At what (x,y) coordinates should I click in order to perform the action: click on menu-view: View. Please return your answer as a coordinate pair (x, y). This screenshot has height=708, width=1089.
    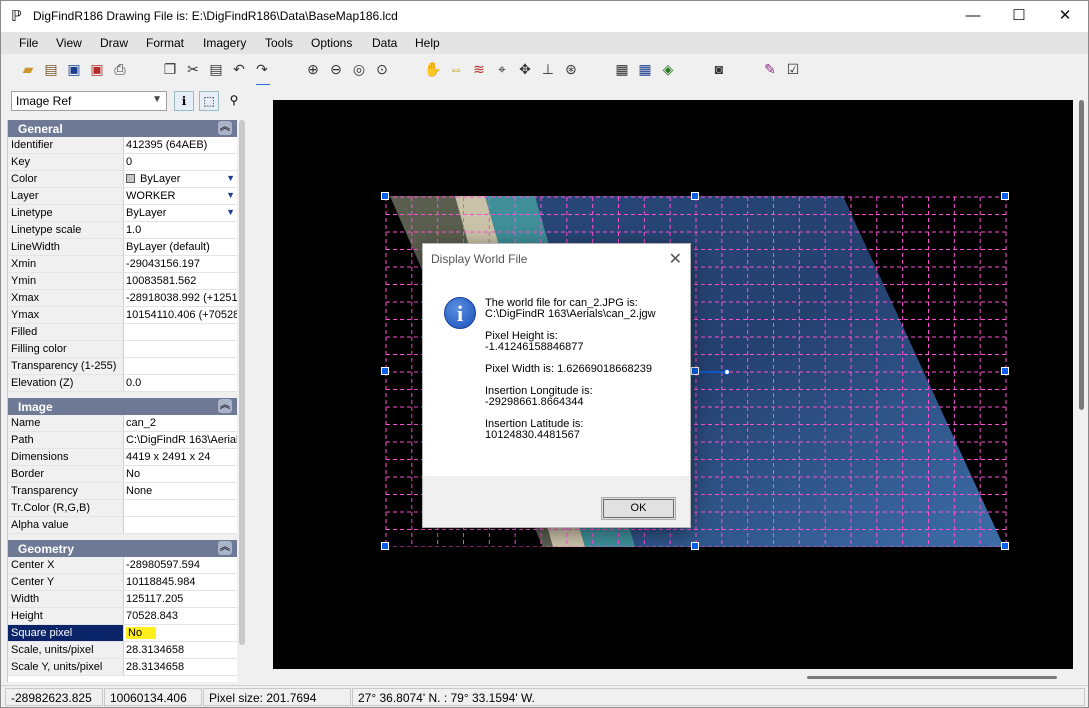
    Looking at the image, I should click on (69, 43).